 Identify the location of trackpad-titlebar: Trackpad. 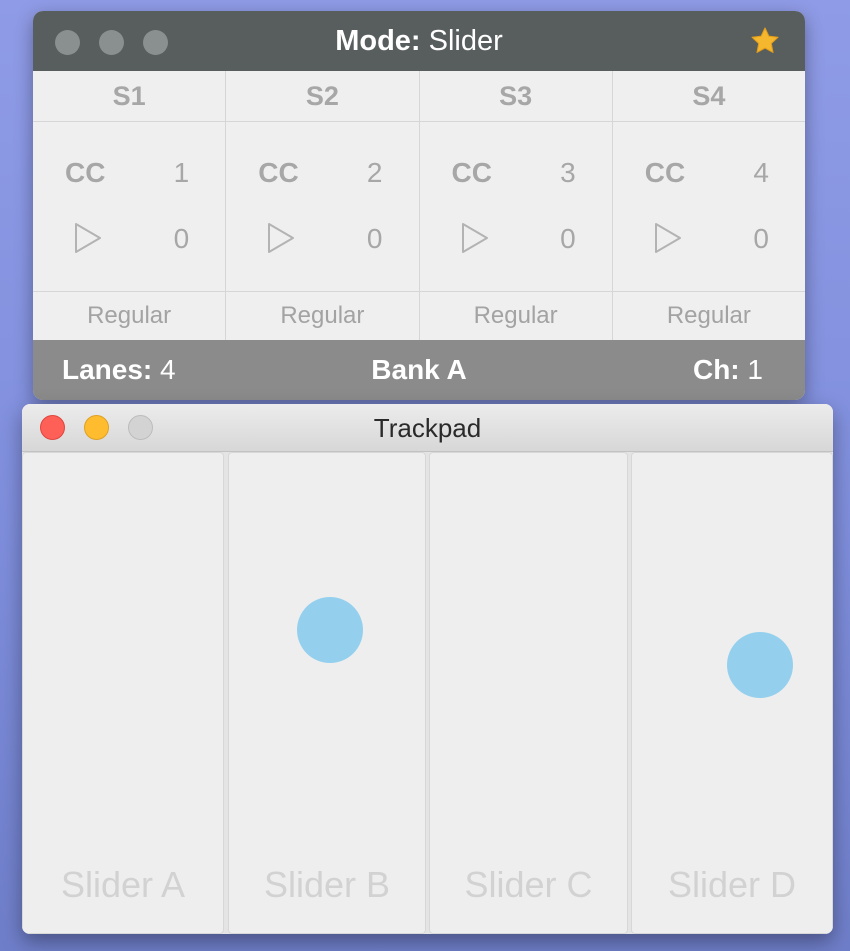
(427, 428).